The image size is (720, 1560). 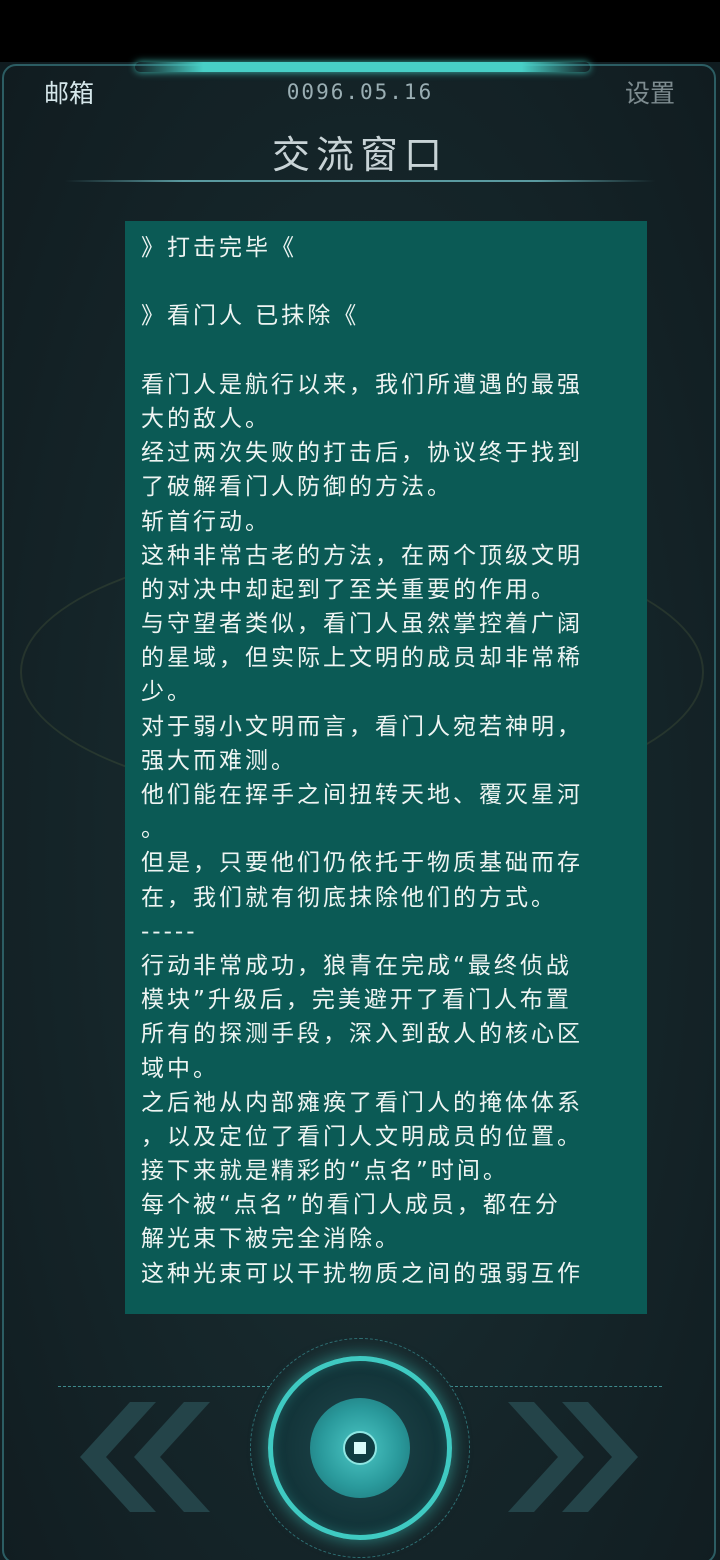 I want to click on dashed-divider-left, so click(x=164, y=1386).